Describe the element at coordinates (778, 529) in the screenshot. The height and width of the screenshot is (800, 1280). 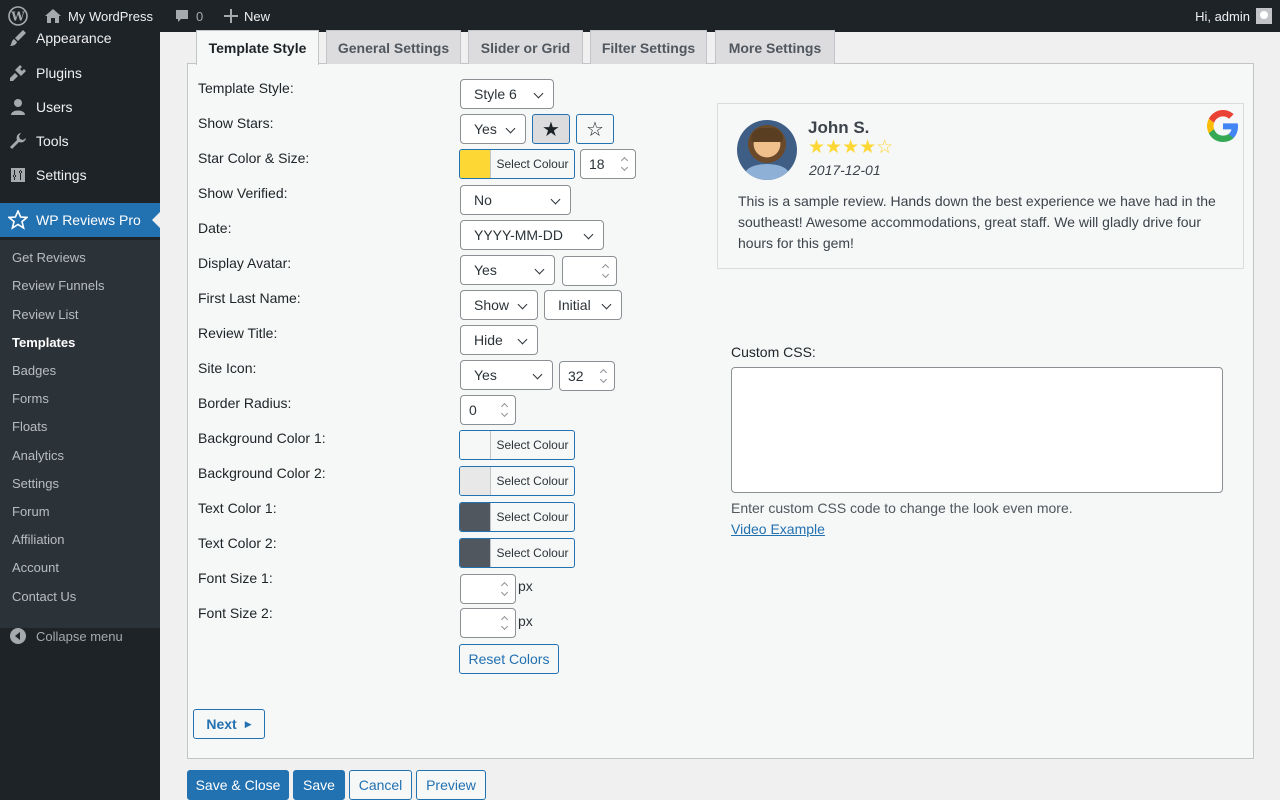
I see `video-example-link: Video Example` at that location.